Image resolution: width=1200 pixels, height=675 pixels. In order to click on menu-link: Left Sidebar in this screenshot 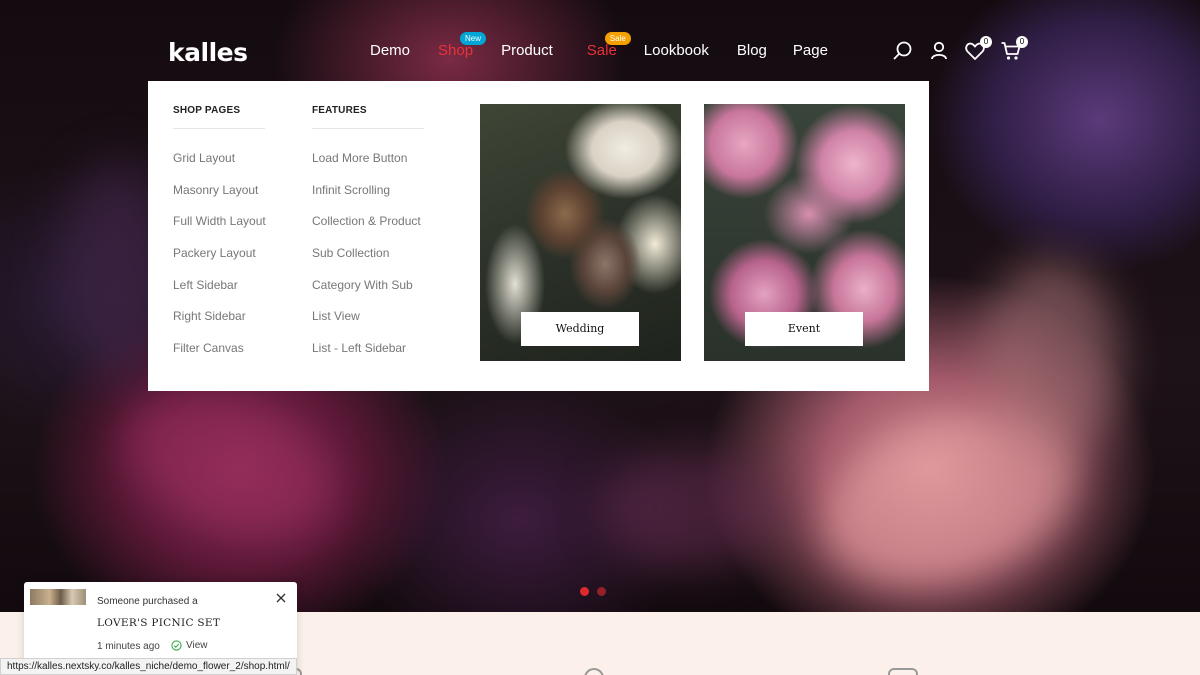, I will do `click(219, 294)`.